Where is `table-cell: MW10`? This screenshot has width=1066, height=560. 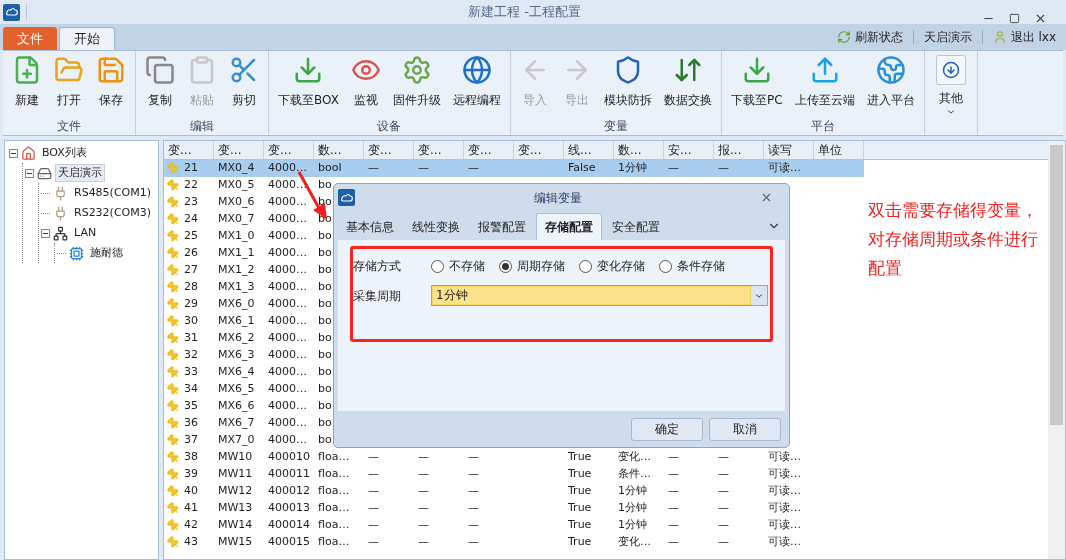
table-cell: MW10 is located at coordinates (235, 457).